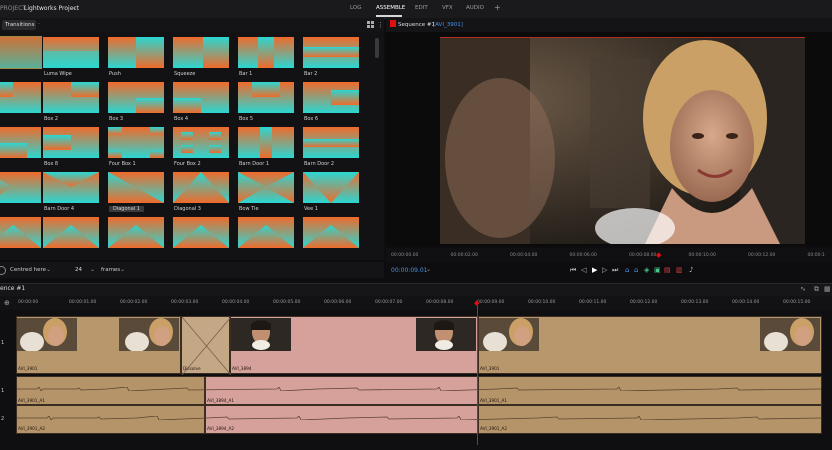  Describe the element at coordinates (646, 270) in the screenshot. I see `mark-clip-icon: ◈` at that location.